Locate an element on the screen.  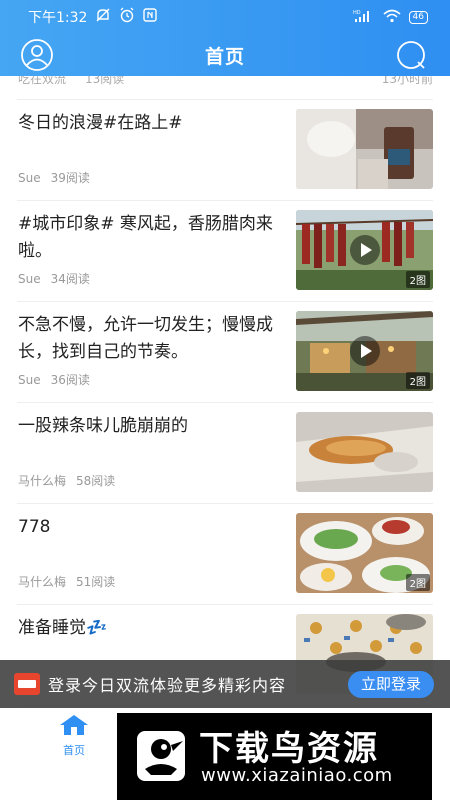
home-icon is located at coordinates (74, 725).